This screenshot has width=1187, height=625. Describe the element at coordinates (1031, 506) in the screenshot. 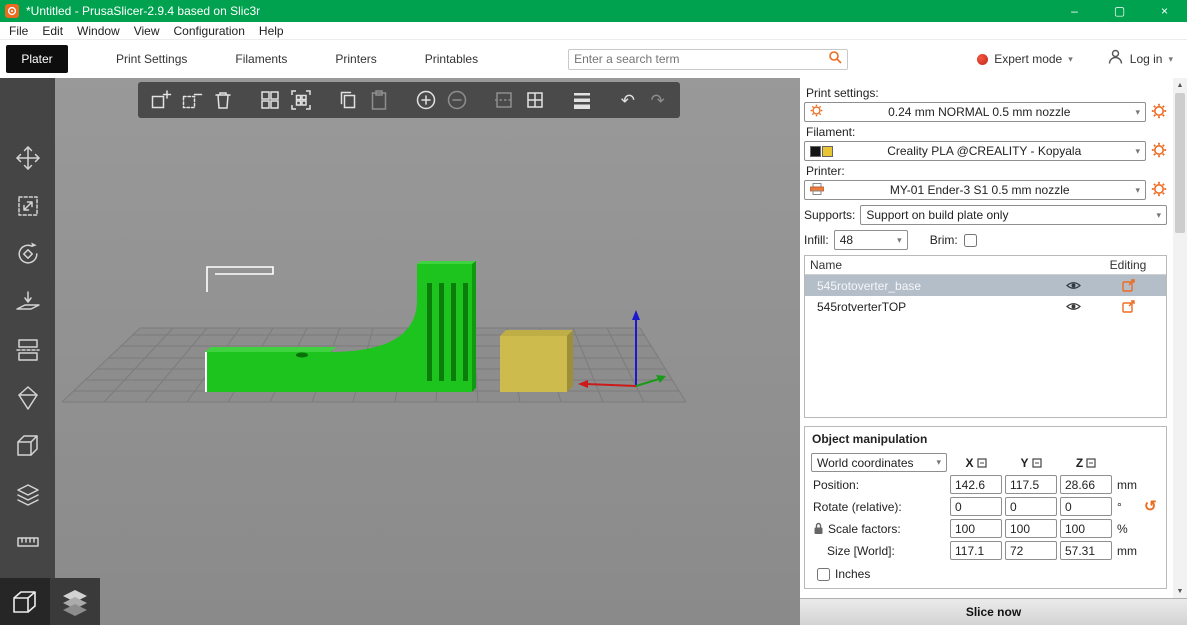

I see `rotate-y-input` at that location.